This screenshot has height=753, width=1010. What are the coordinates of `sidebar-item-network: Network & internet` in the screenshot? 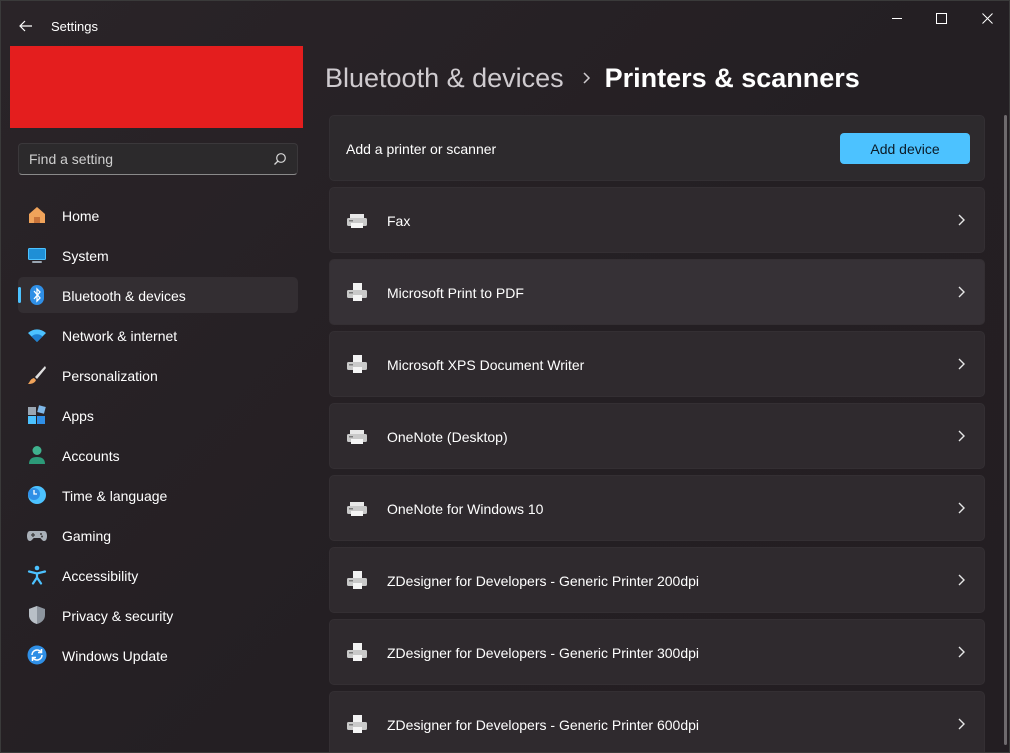 It's located at (158, 335).